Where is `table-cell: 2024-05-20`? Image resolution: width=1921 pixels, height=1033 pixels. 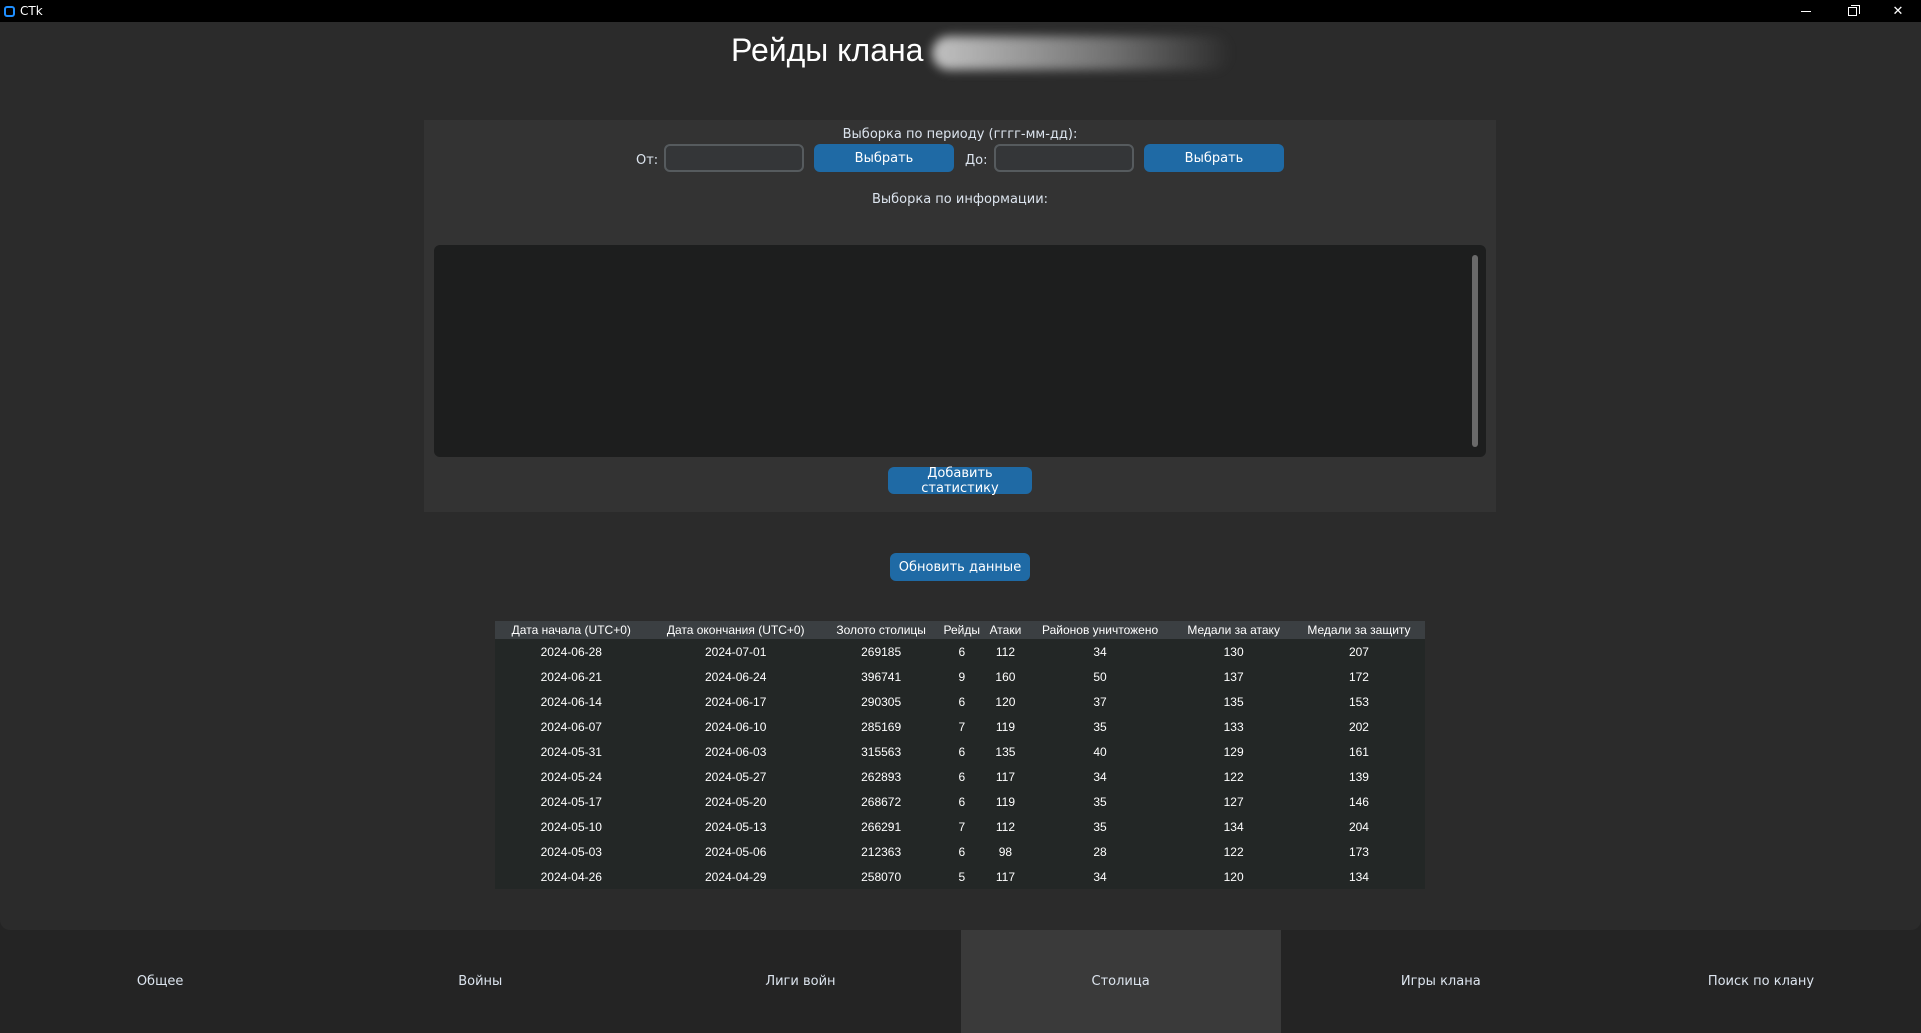
table-cell: 2024-05-20 is located at coordinates (736, 801).